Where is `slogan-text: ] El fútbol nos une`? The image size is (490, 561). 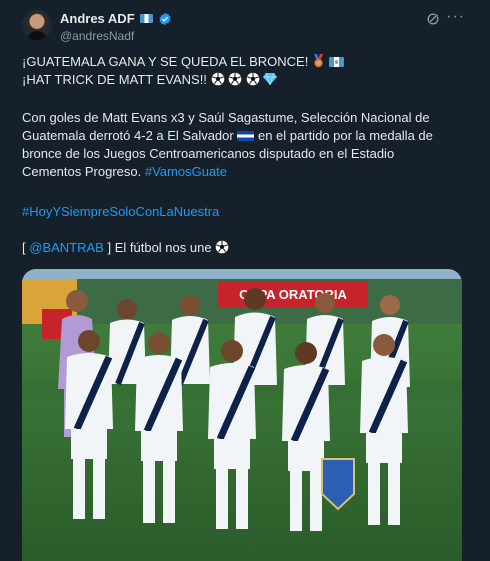 slogan-text: ] El fútbol nos une is located at coordinates (159, 247).